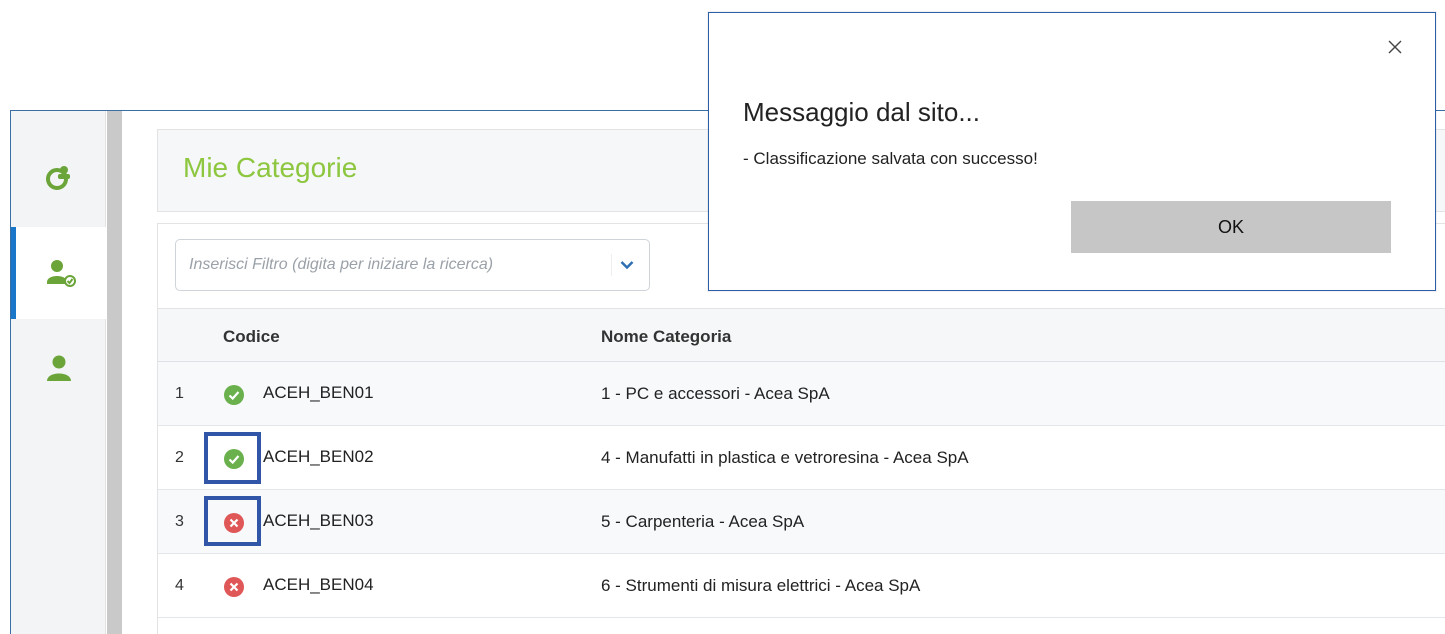  What do you see at coordinates (715, 393) in the screenshot?
I see `row-category-name: 1 - PC e accessori - Acea SpA` at bounding box center [715, 393].